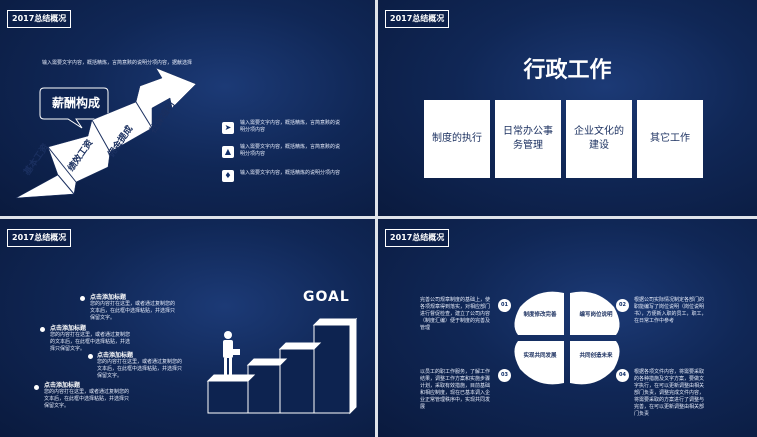 Image resolution: width=757 pixels, height=437 pixels. Describe the element at coordinates (106, 133) in the screenshot. I see `arrow-shape` at that location.